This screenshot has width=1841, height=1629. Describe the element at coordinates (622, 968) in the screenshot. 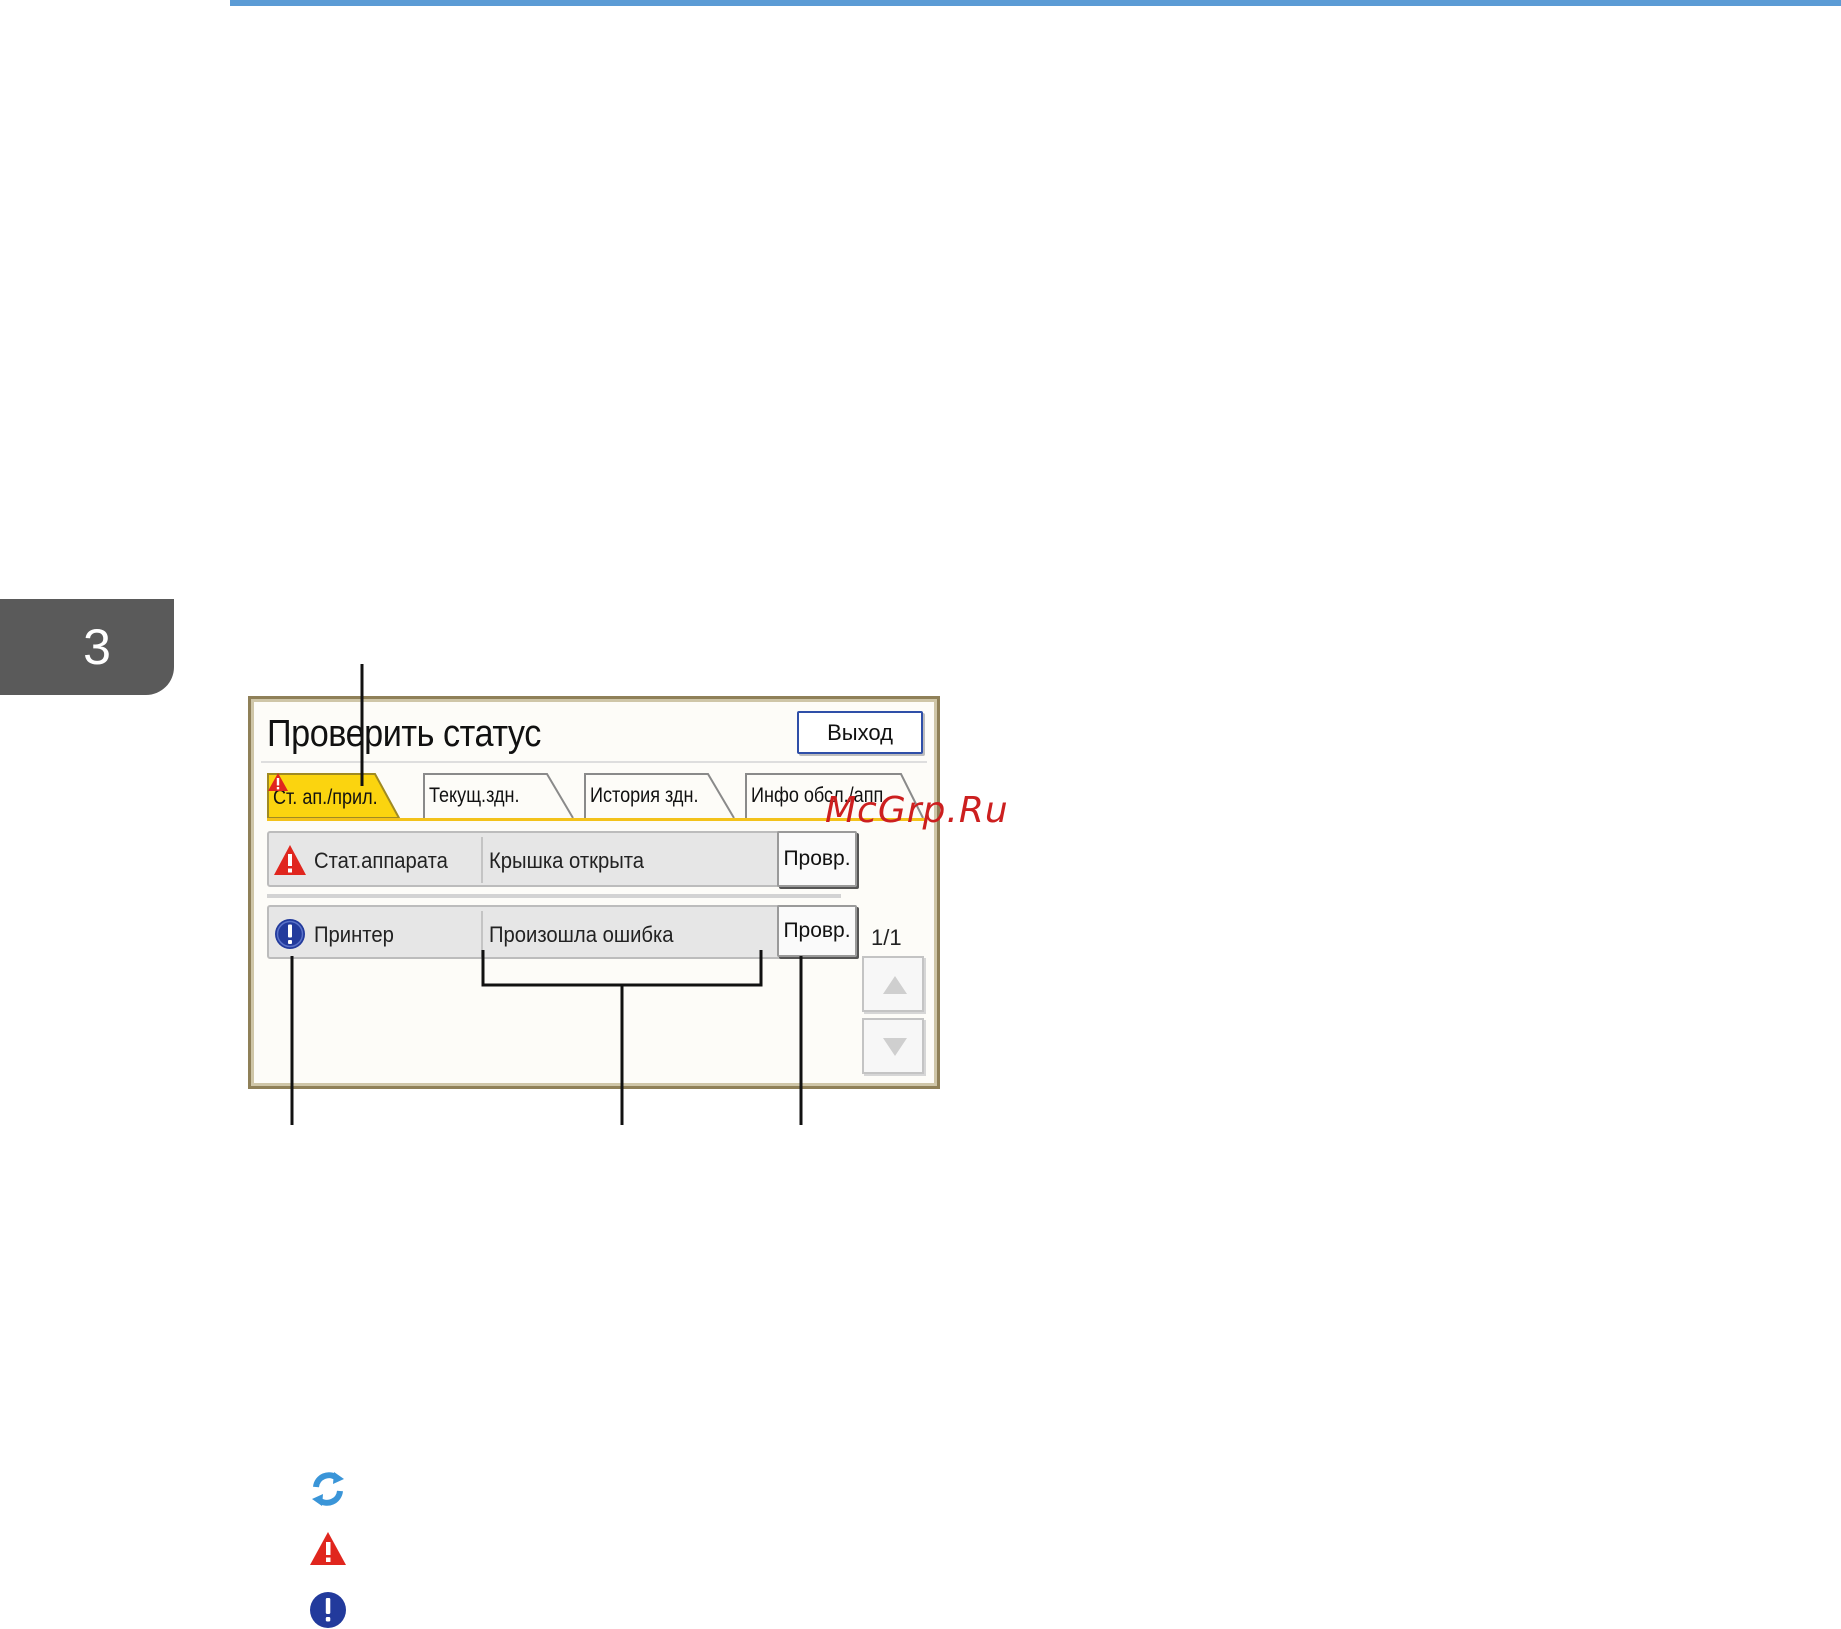

I see `callout-bracket-message` at that location.